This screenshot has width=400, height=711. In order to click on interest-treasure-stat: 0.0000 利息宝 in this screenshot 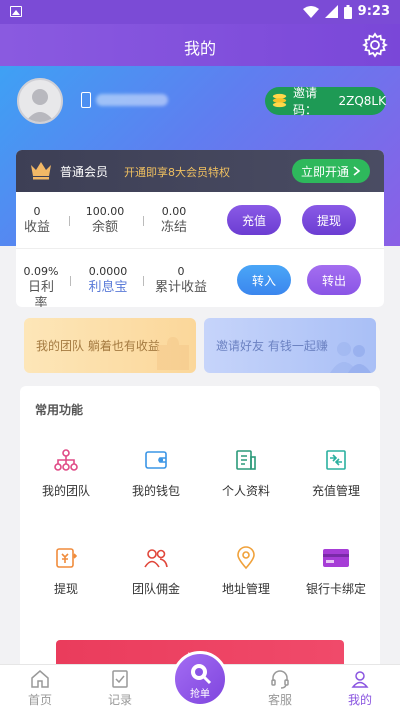, I will do `click(108, 280)`.